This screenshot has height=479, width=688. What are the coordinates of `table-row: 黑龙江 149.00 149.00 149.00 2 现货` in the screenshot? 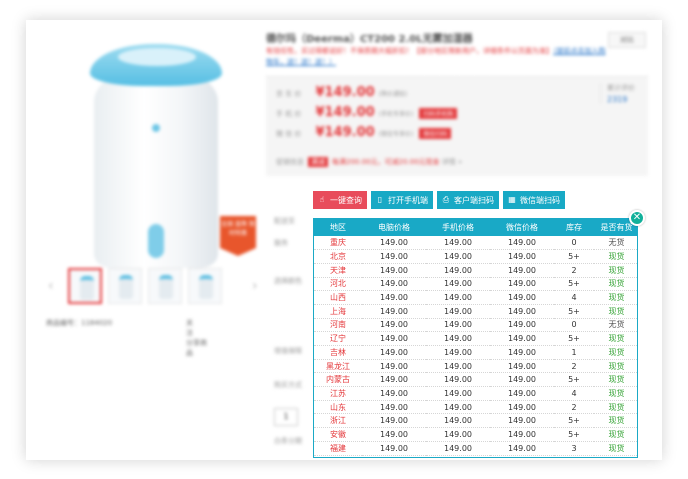 It's located at (475, 366).